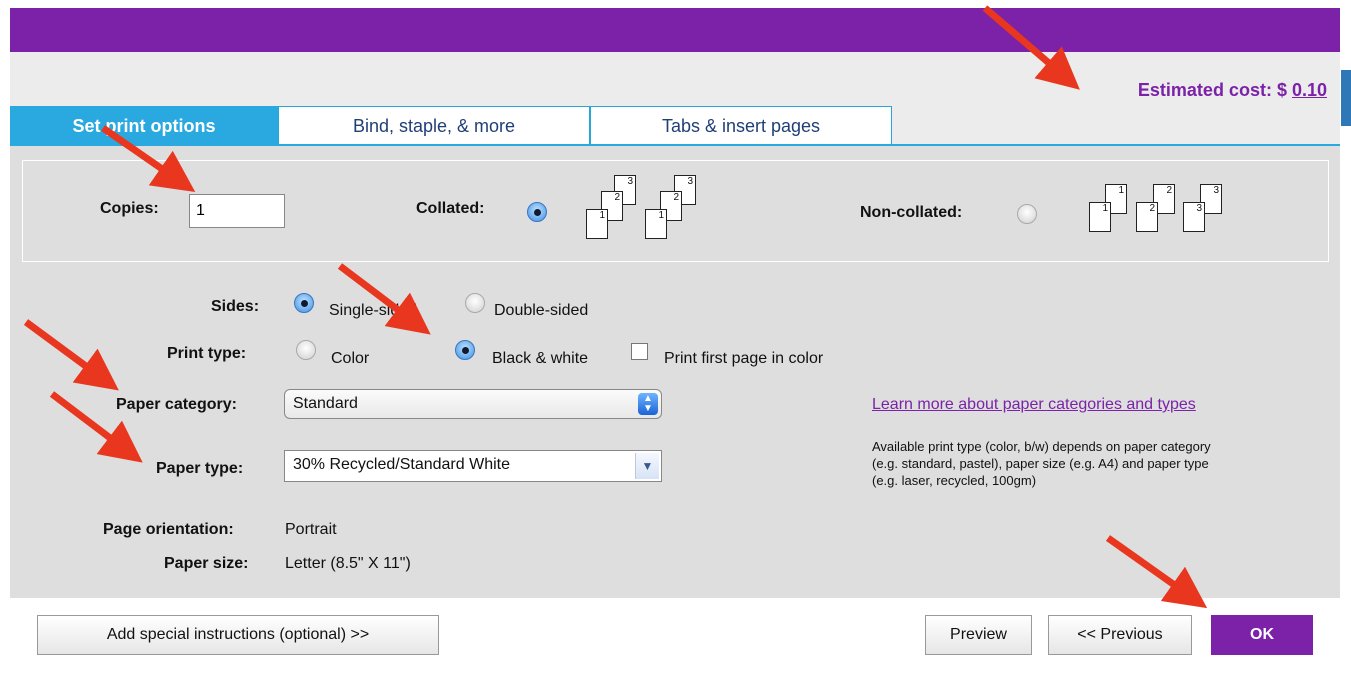 The height and width of the screenshot is (677, 1351). I want to click on double-sided-label: Double-sided, so click(541, 310).